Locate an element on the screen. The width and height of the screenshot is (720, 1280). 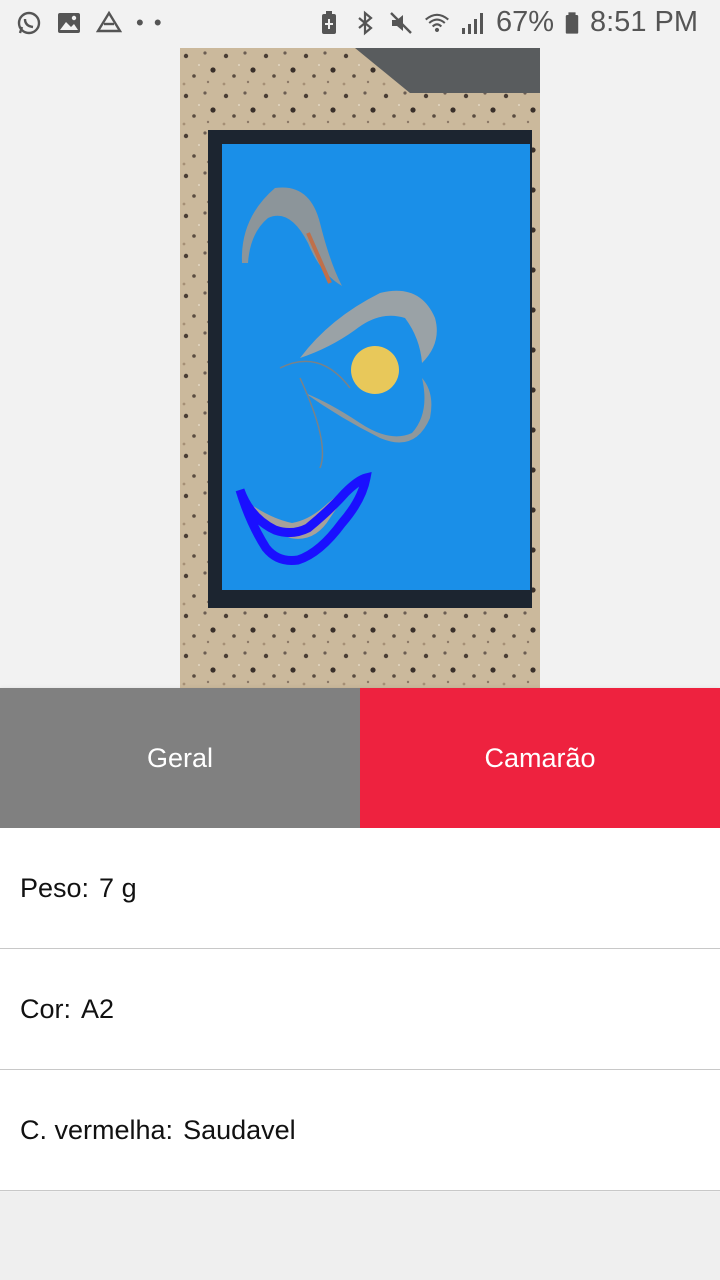
tab-geral-label: Geral is located at coordinates (180, 757).